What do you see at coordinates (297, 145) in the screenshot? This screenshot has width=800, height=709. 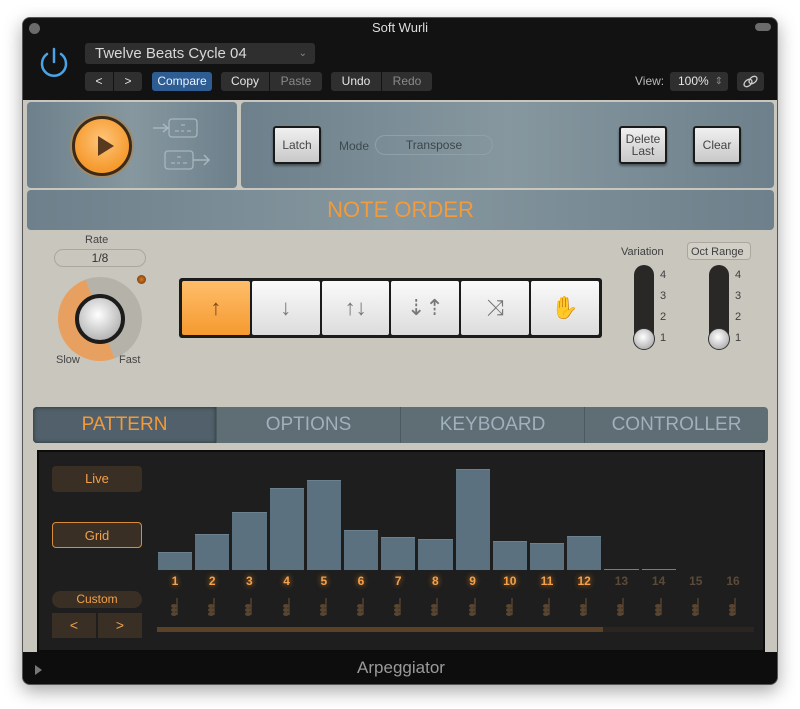 I see `latch-button: Latch` at bounding box center [297, 145].